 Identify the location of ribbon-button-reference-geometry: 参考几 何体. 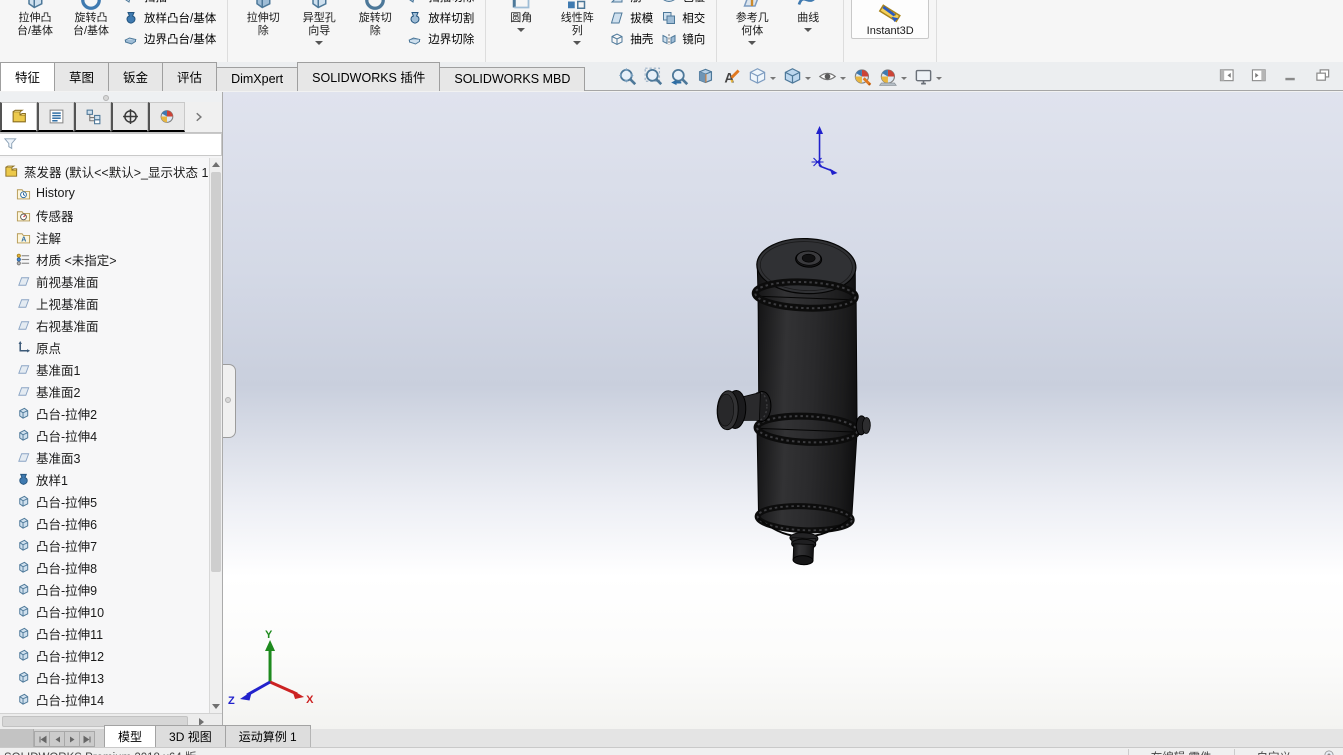
(752, 22).